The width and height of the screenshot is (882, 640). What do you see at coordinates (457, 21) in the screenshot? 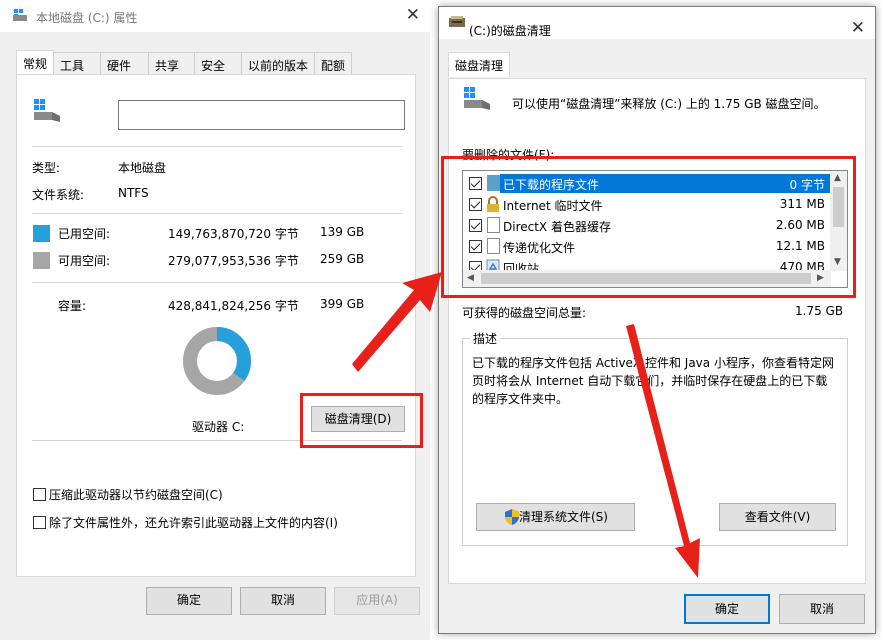
I see `disk-cleanup-icon` at bounding box center [457, 21].